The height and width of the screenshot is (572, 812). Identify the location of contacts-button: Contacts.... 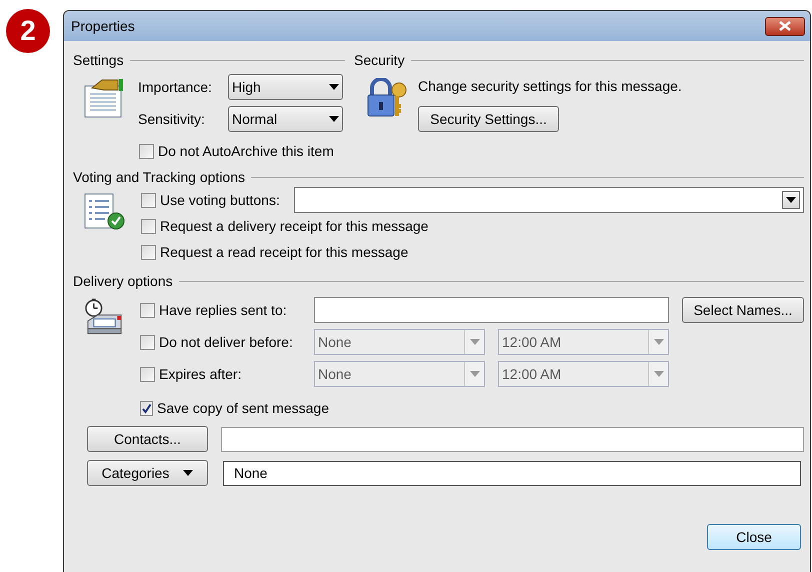
(147, 439).